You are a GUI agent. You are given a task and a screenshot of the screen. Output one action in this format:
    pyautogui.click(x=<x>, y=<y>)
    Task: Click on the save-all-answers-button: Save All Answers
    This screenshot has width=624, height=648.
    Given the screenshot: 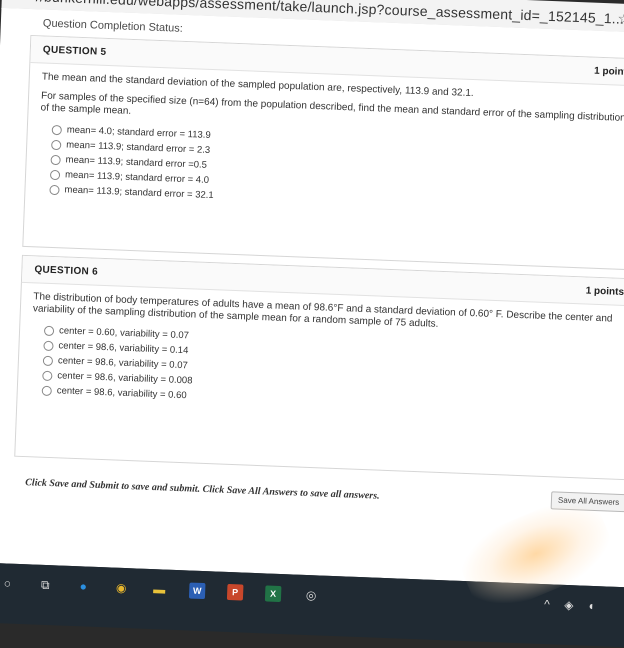 What is the action you would take?
    pyautogui.click(x=587, y=502)
    